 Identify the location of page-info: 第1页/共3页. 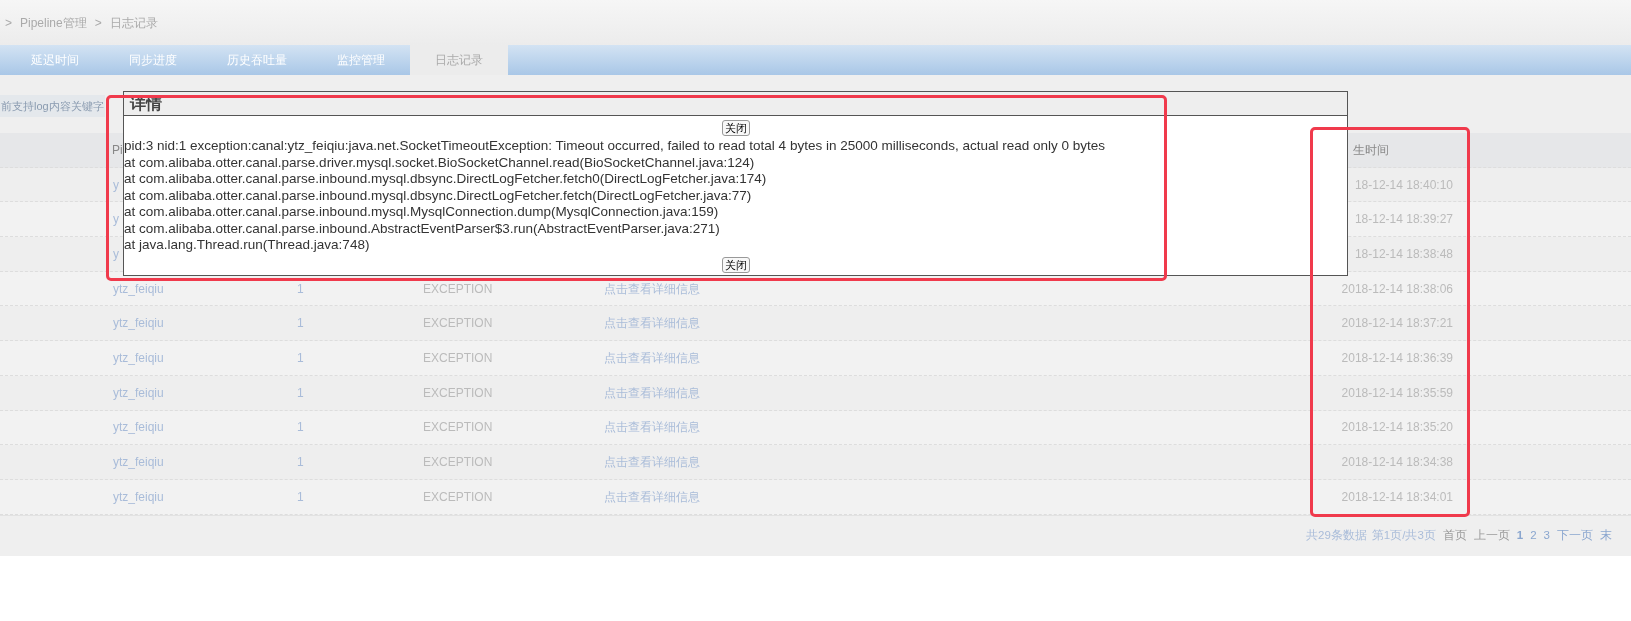
(1403, 536).